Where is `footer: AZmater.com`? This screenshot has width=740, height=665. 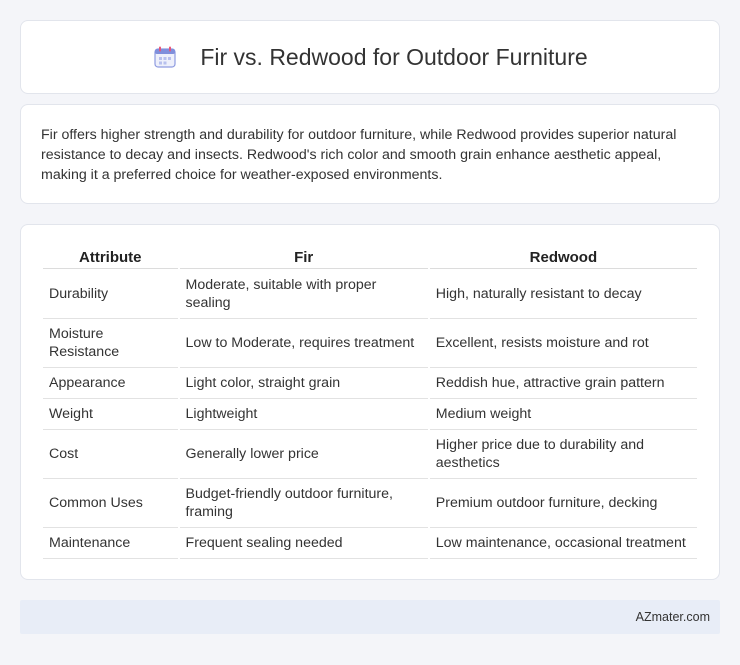 footer: AZmater.com is located at coordinates (370, 617).